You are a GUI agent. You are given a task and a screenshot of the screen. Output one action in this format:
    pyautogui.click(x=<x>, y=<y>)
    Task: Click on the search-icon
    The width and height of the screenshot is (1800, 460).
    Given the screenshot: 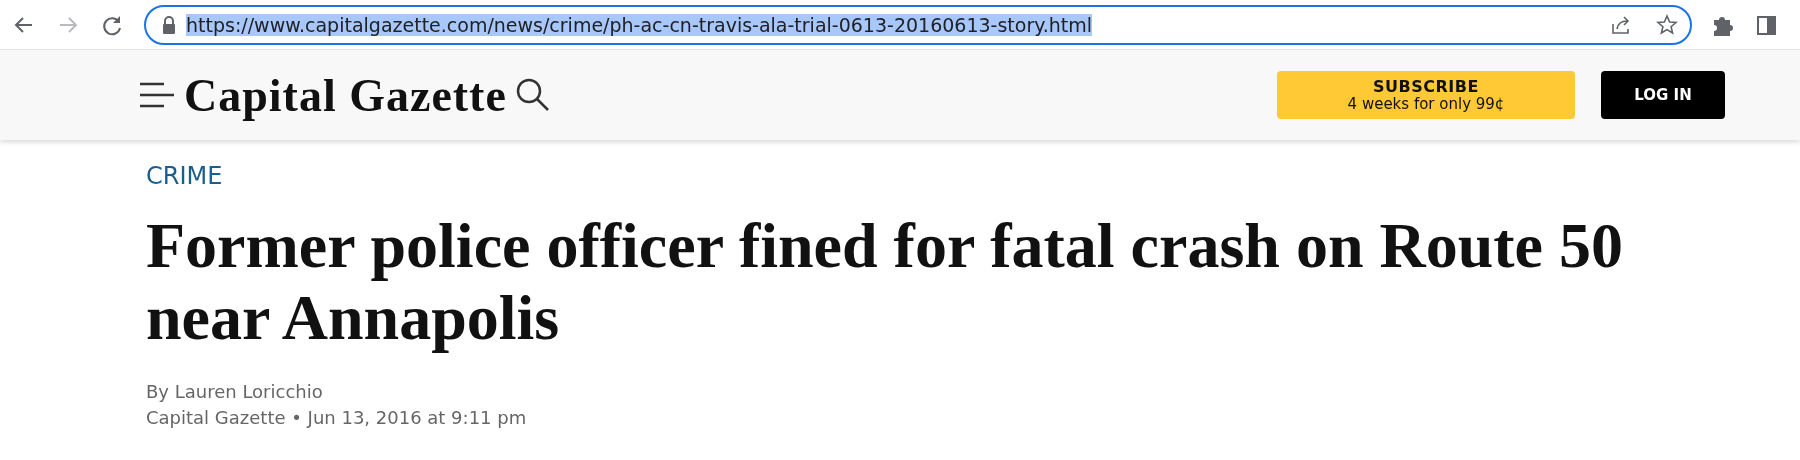 What is the action you would take?
    pyautogui.click(x=532, y=95)
    